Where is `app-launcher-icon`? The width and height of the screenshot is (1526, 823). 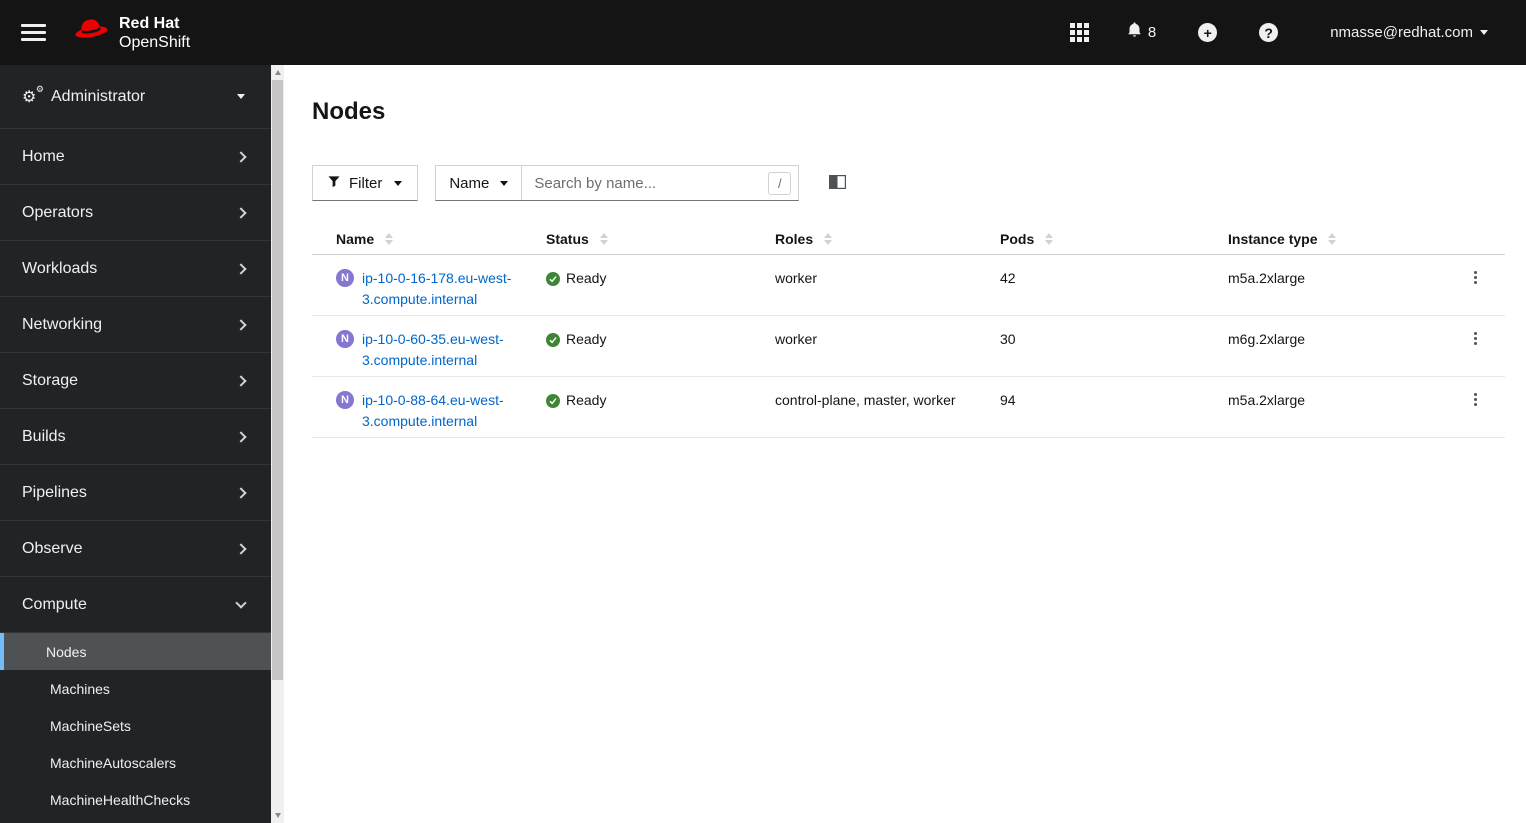 app-launcher-icon is located at coordinates (1079, 32).